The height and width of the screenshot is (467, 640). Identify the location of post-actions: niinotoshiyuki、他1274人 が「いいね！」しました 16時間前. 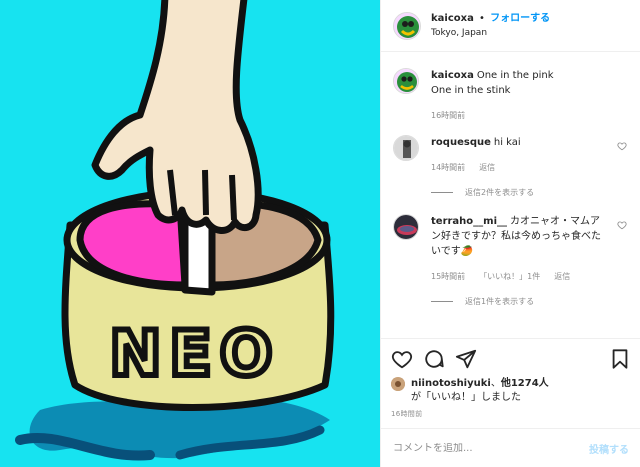
(510, 378).